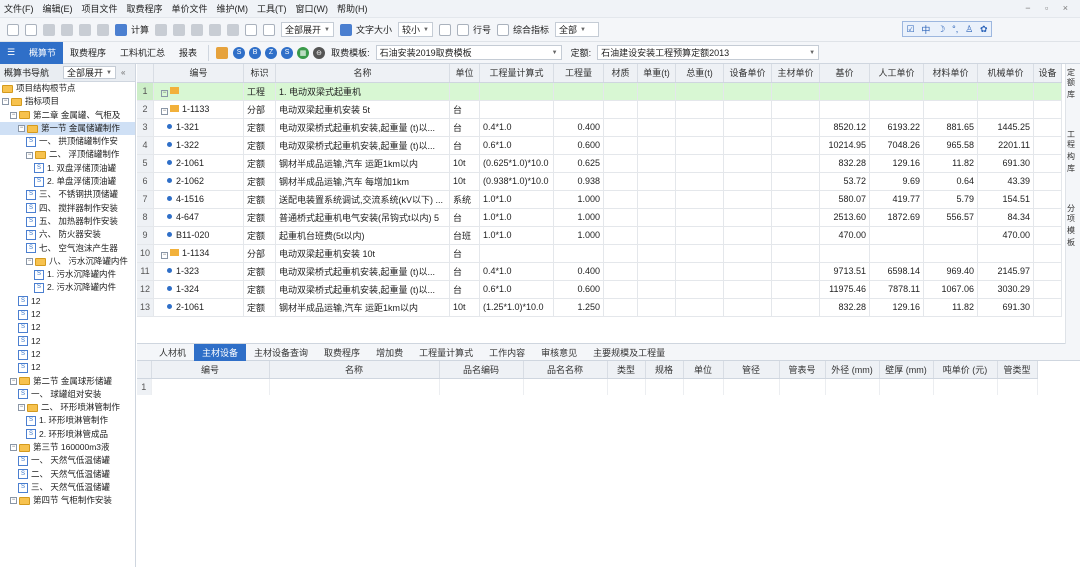 This screenshot has width=1080, height=567. I want to click on tree-node: S 一、 拱顶储罐制作安, so click(67, 141).